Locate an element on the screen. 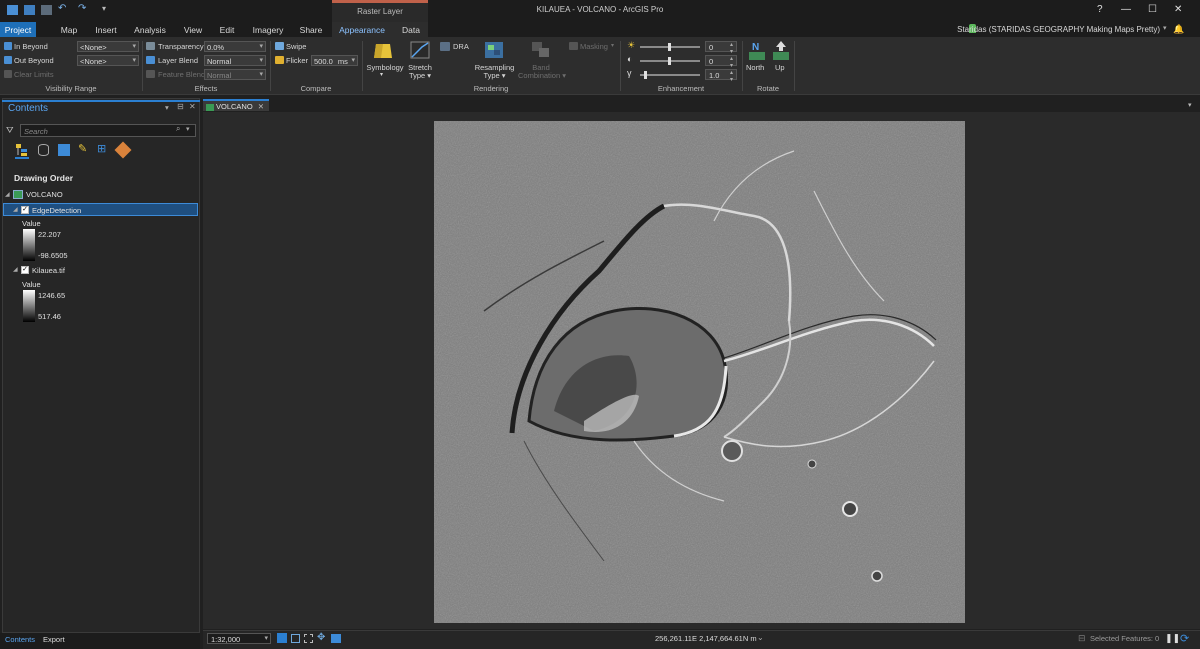  contents-search-input: Search is located at coordinates (108, 130).